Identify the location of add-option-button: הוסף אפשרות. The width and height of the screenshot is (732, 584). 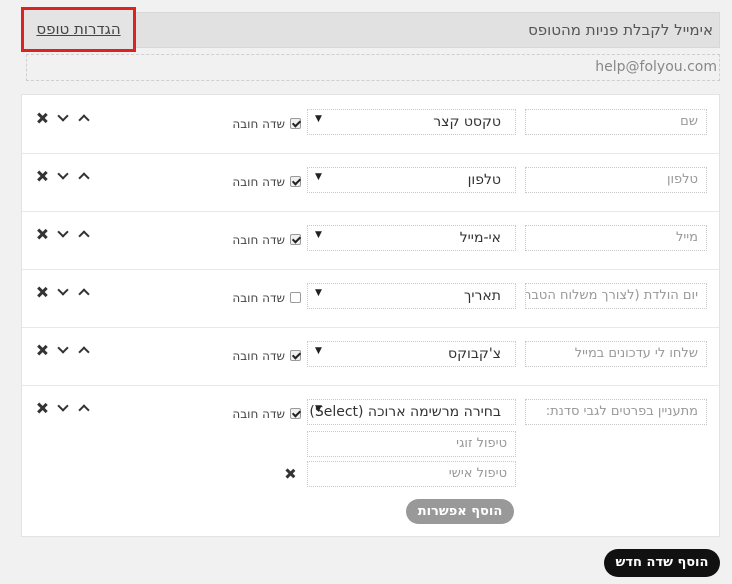
(460, 511).